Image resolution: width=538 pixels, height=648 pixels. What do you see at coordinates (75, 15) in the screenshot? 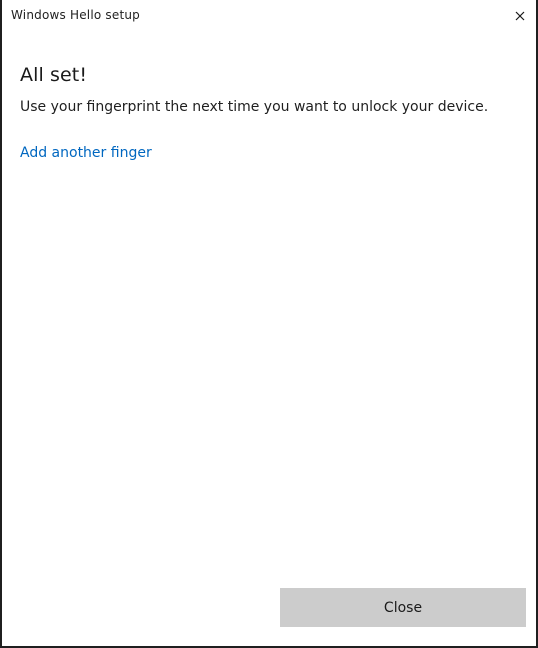
I see `window-title: Windows Hello setup` at bounding box center [75, 15].